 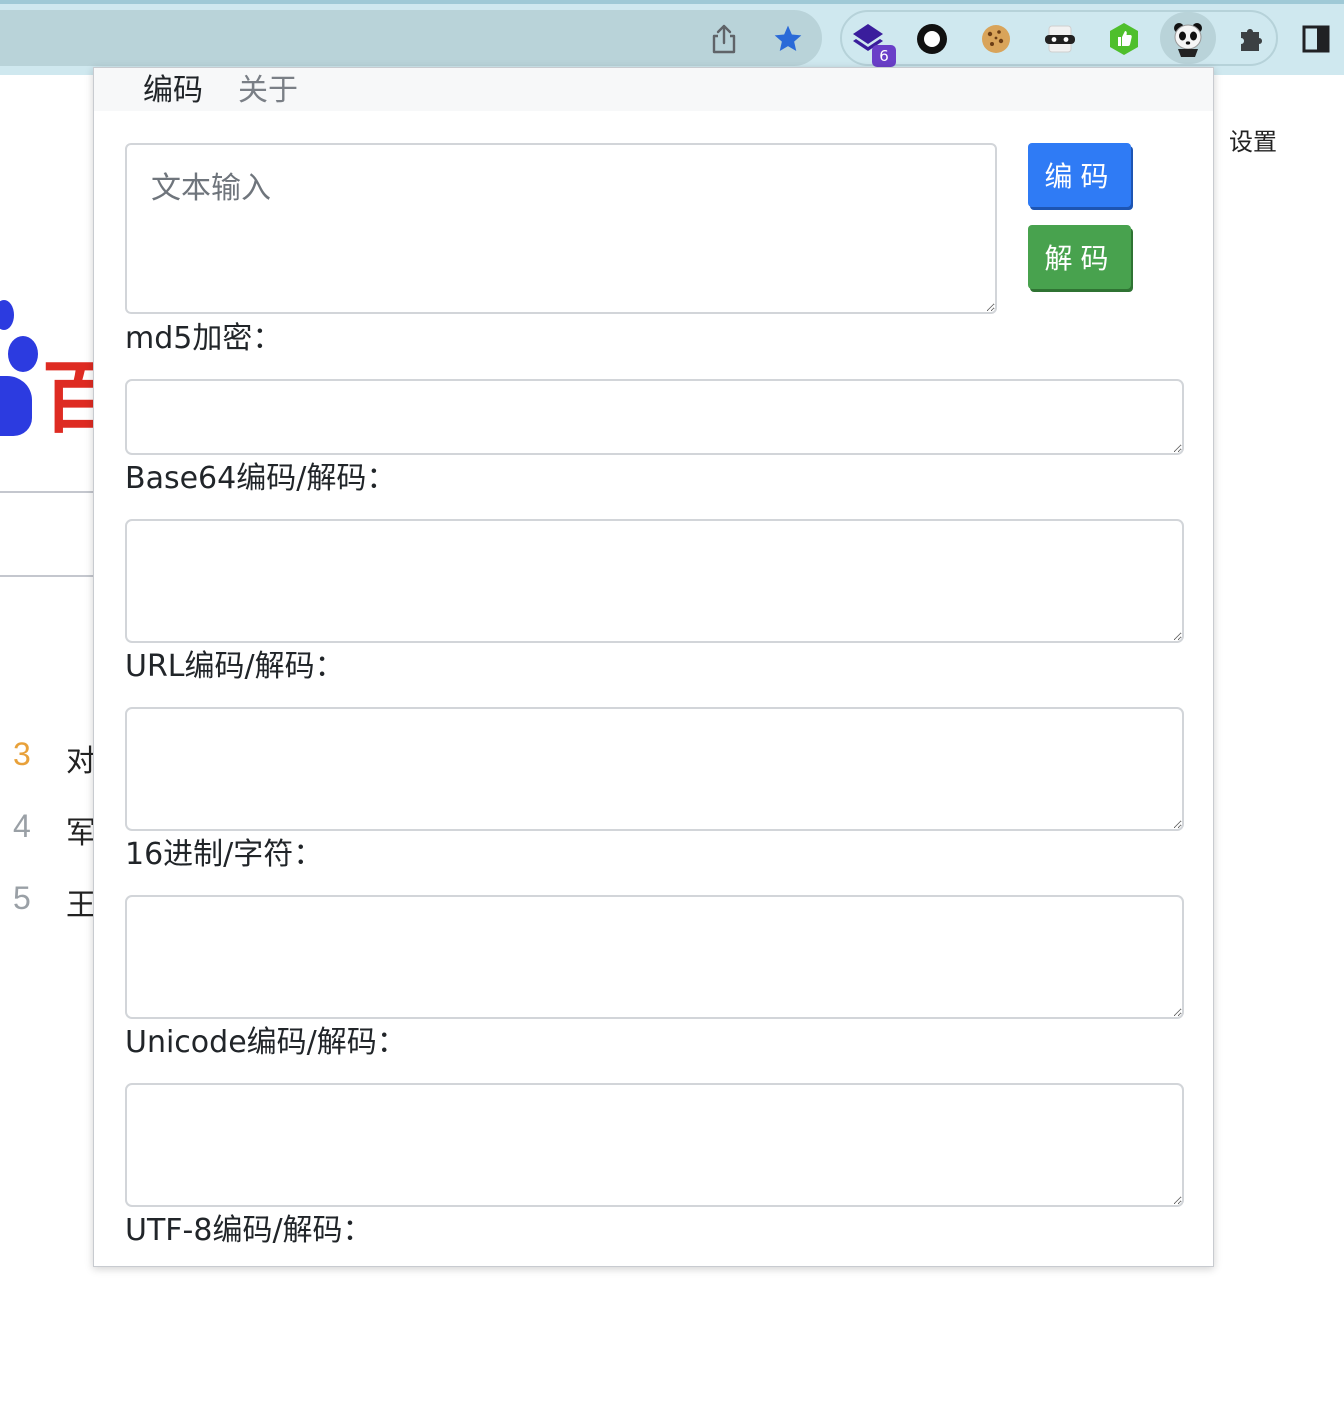 What do you see at coordinates (204, 338) in the screenshot?
I see `md5-label: md5加密：` at bounding box center [204, 338].